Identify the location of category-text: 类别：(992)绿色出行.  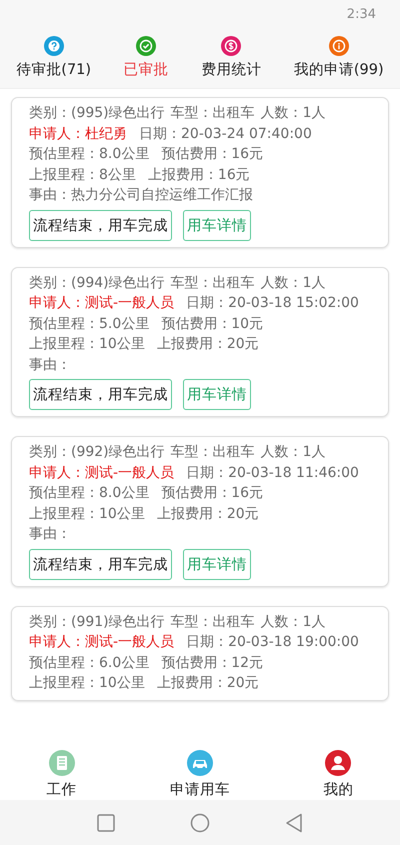
(97, 452).